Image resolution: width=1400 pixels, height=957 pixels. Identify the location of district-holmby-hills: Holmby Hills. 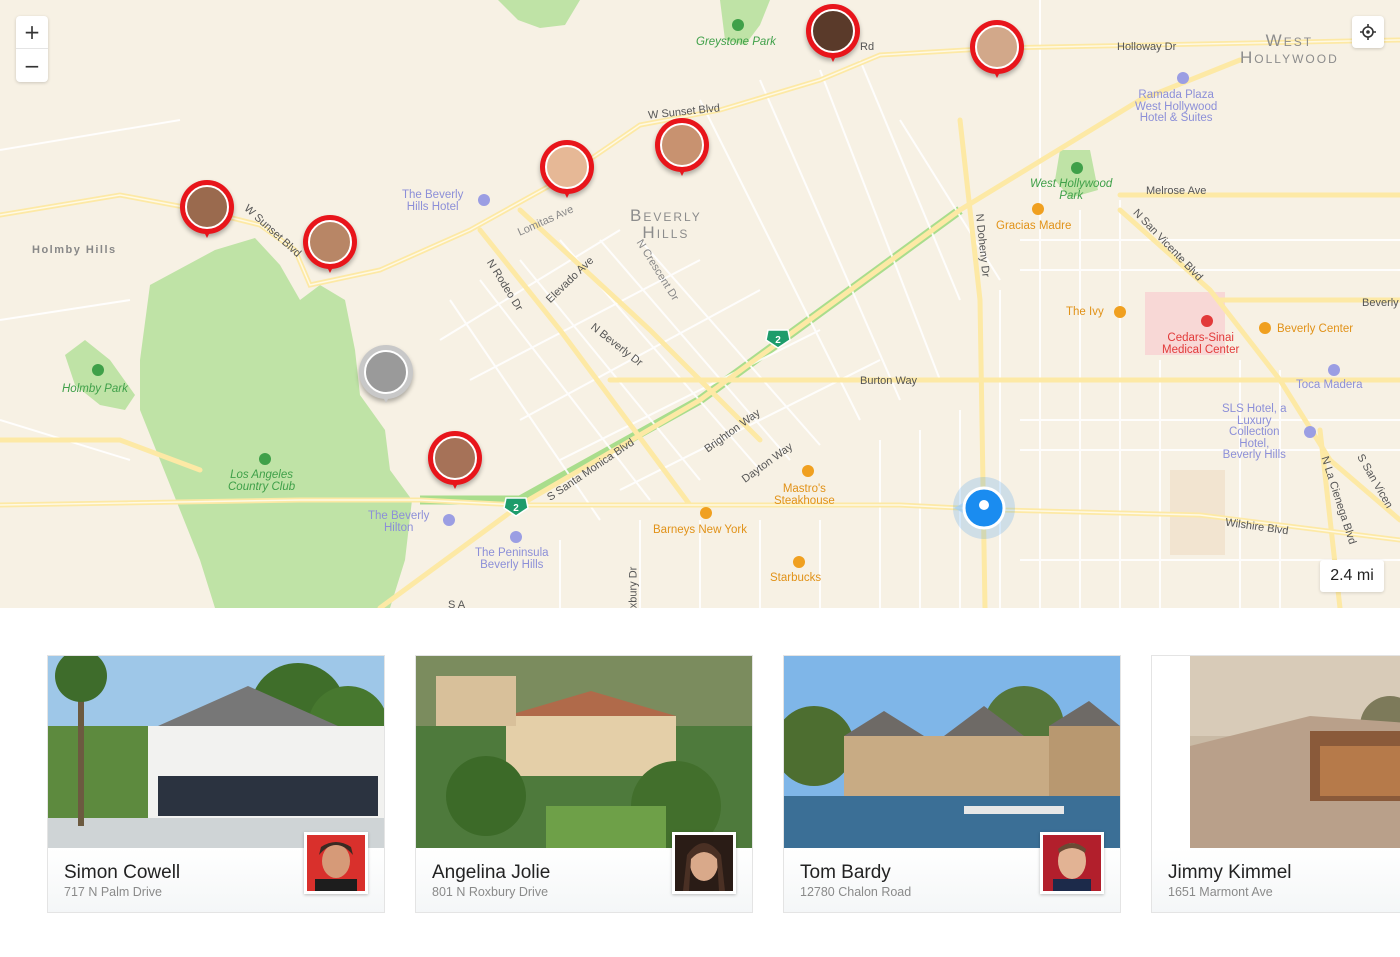
(74, 250).